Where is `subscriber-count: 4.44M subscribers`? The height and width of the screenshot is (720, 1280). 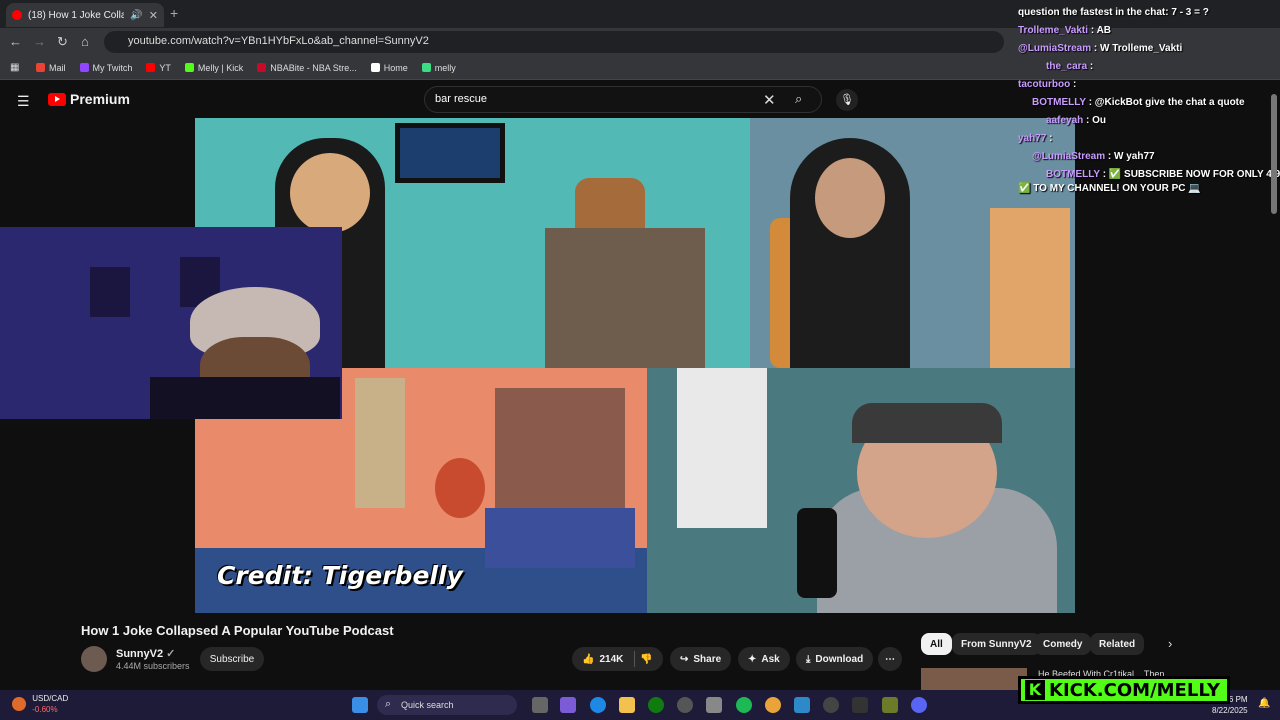 subscriber-count: 4.44M subscribers is located at coordinates (153, 666).